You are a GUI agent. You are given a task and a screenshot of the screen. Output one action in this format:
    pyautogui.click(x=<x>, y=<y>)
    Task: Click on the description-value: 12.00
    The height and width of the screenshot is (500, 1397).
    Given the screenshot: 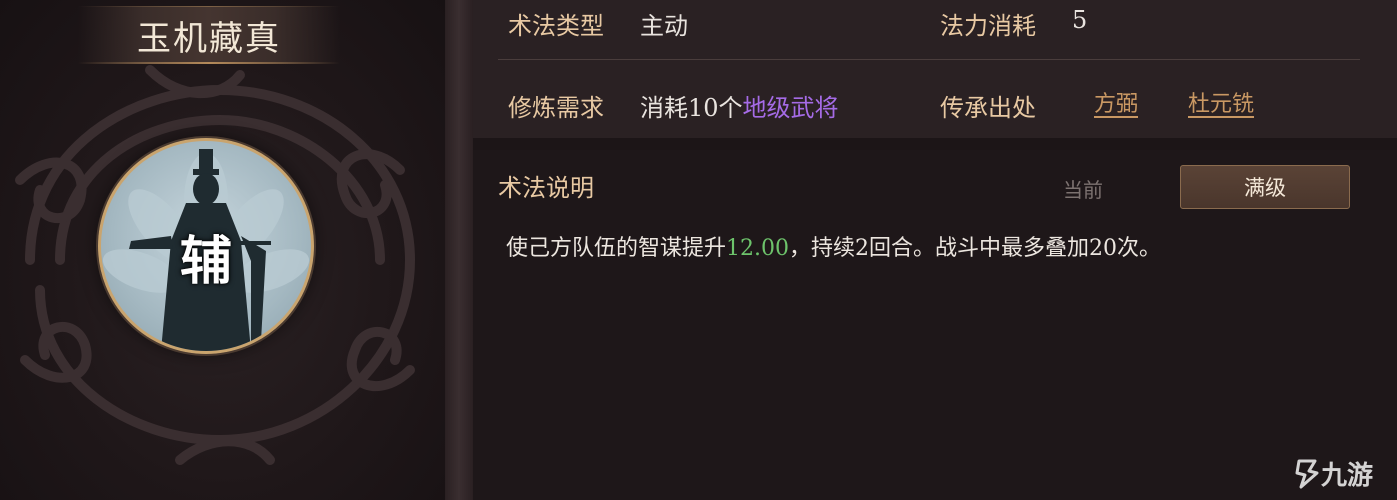 What is the action you would take?
    pyautogui.click(x=757, y=248)
    